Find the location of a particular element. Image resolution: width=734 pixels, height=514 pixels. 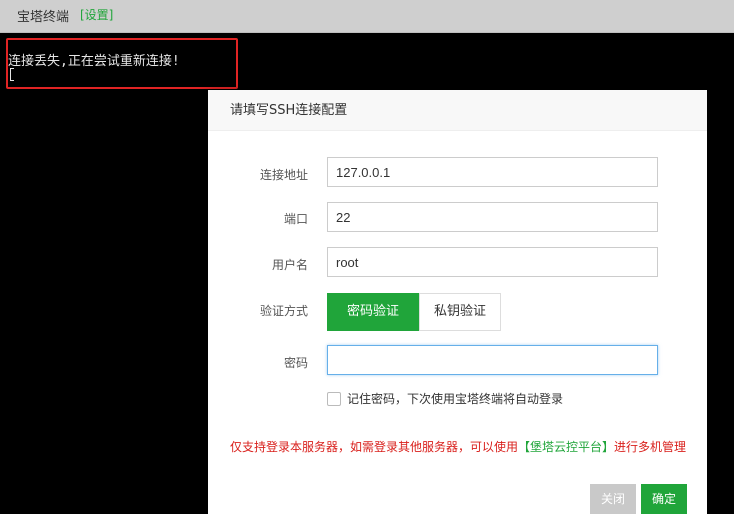

dialog-title: 请填写SSH连接配置 is located at coordinates (457, 110).